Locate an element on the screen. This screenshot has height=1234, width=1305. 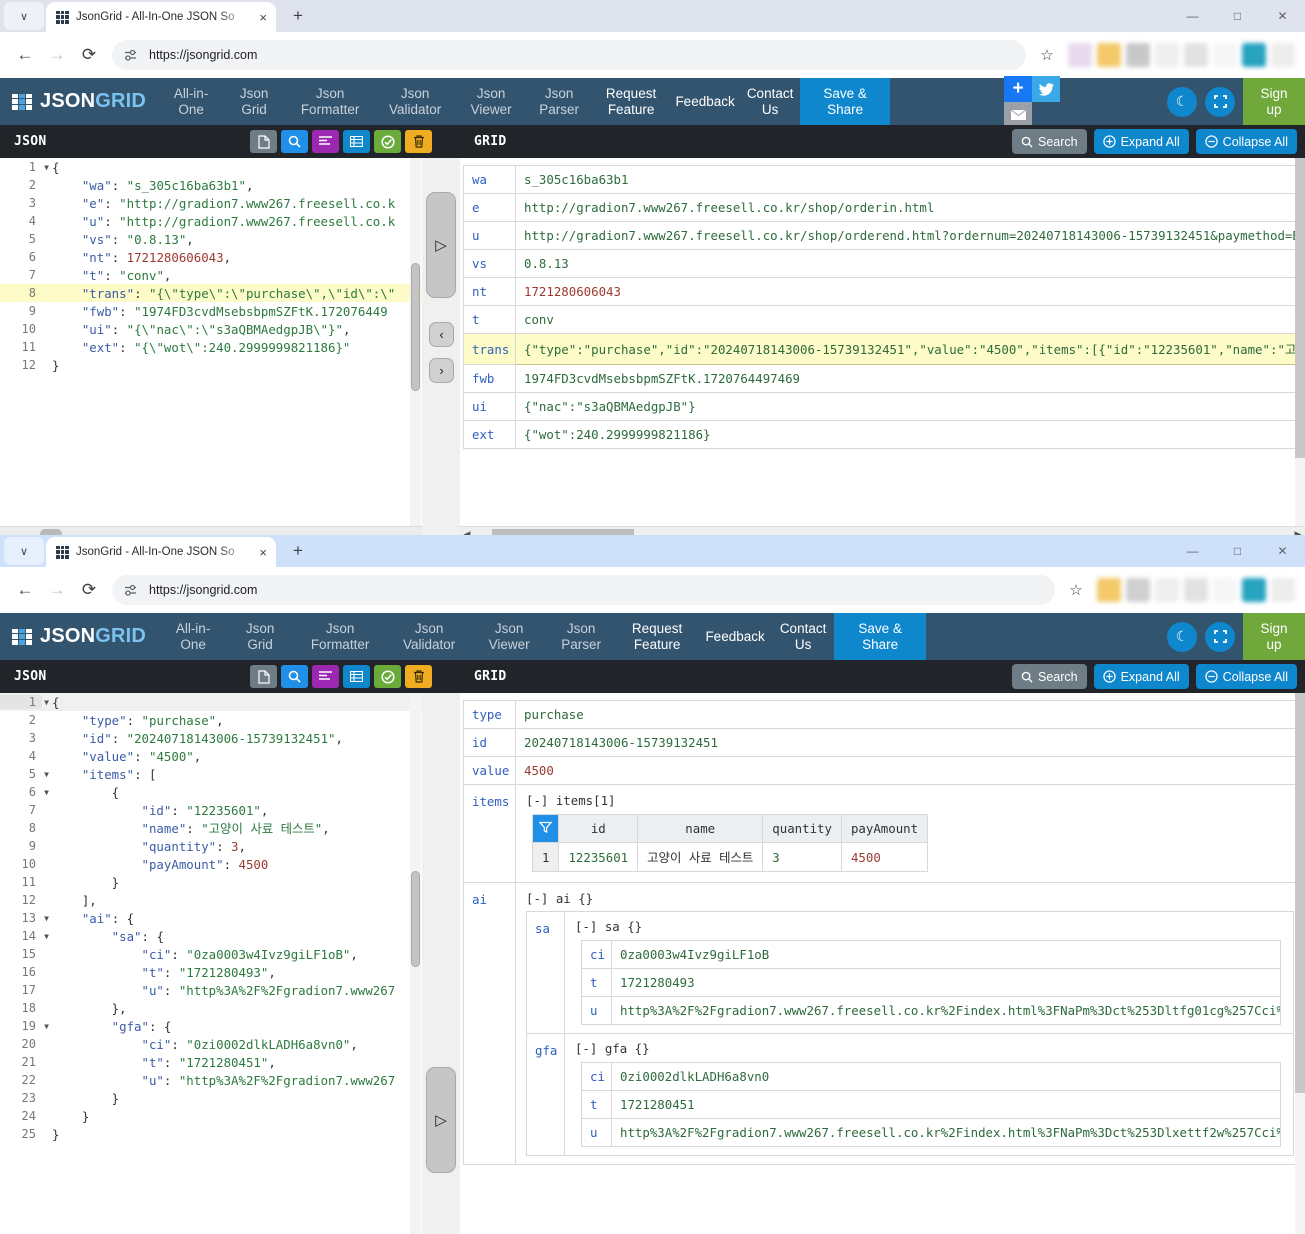
table-row: fwb 1974FD3cvdMsebsbpmSZFtK.1720764497469 is located at coordinates (884, 378).